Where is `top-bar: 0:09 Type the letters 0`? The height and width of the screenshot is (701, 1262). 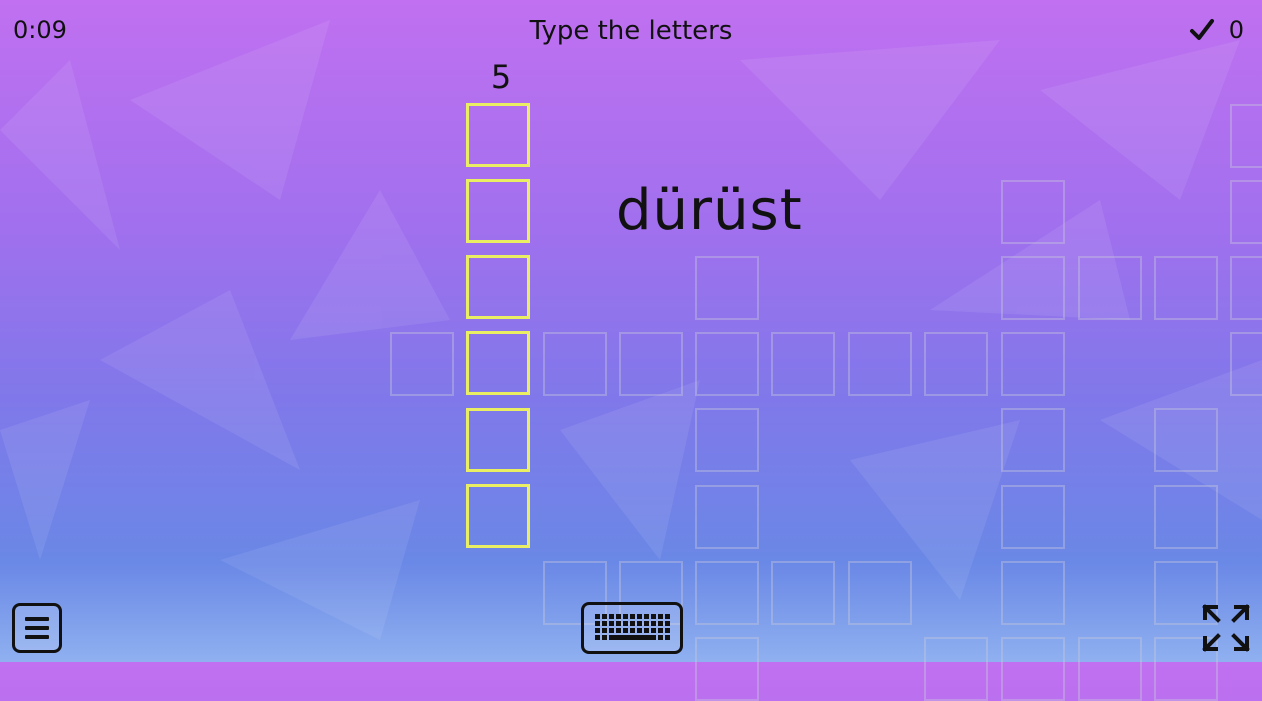
top-bar: 0:09 Type the letters 0 is located at coordinates (631, 28).